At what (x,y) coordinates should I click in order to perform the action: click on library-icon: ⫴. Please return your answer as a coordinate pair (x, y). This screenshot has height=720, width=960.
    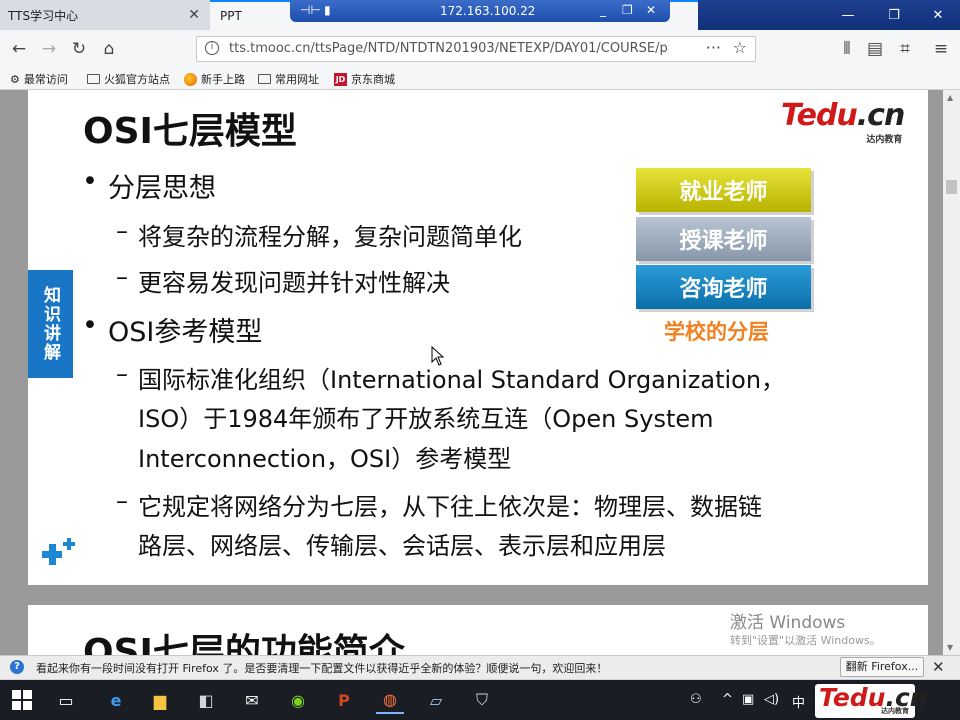
    Looking at the image, I should click on (847, 49).